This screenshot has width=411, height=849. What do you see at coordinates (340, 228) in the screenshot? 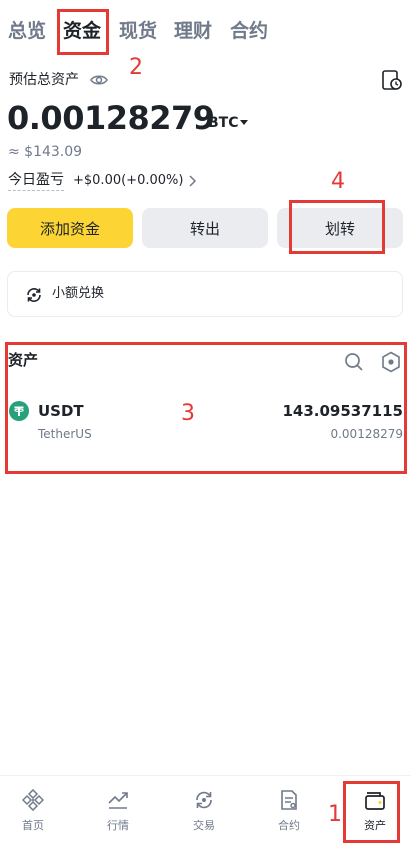
I see `transfer-button: 划转` at bounding box center [340, 228].